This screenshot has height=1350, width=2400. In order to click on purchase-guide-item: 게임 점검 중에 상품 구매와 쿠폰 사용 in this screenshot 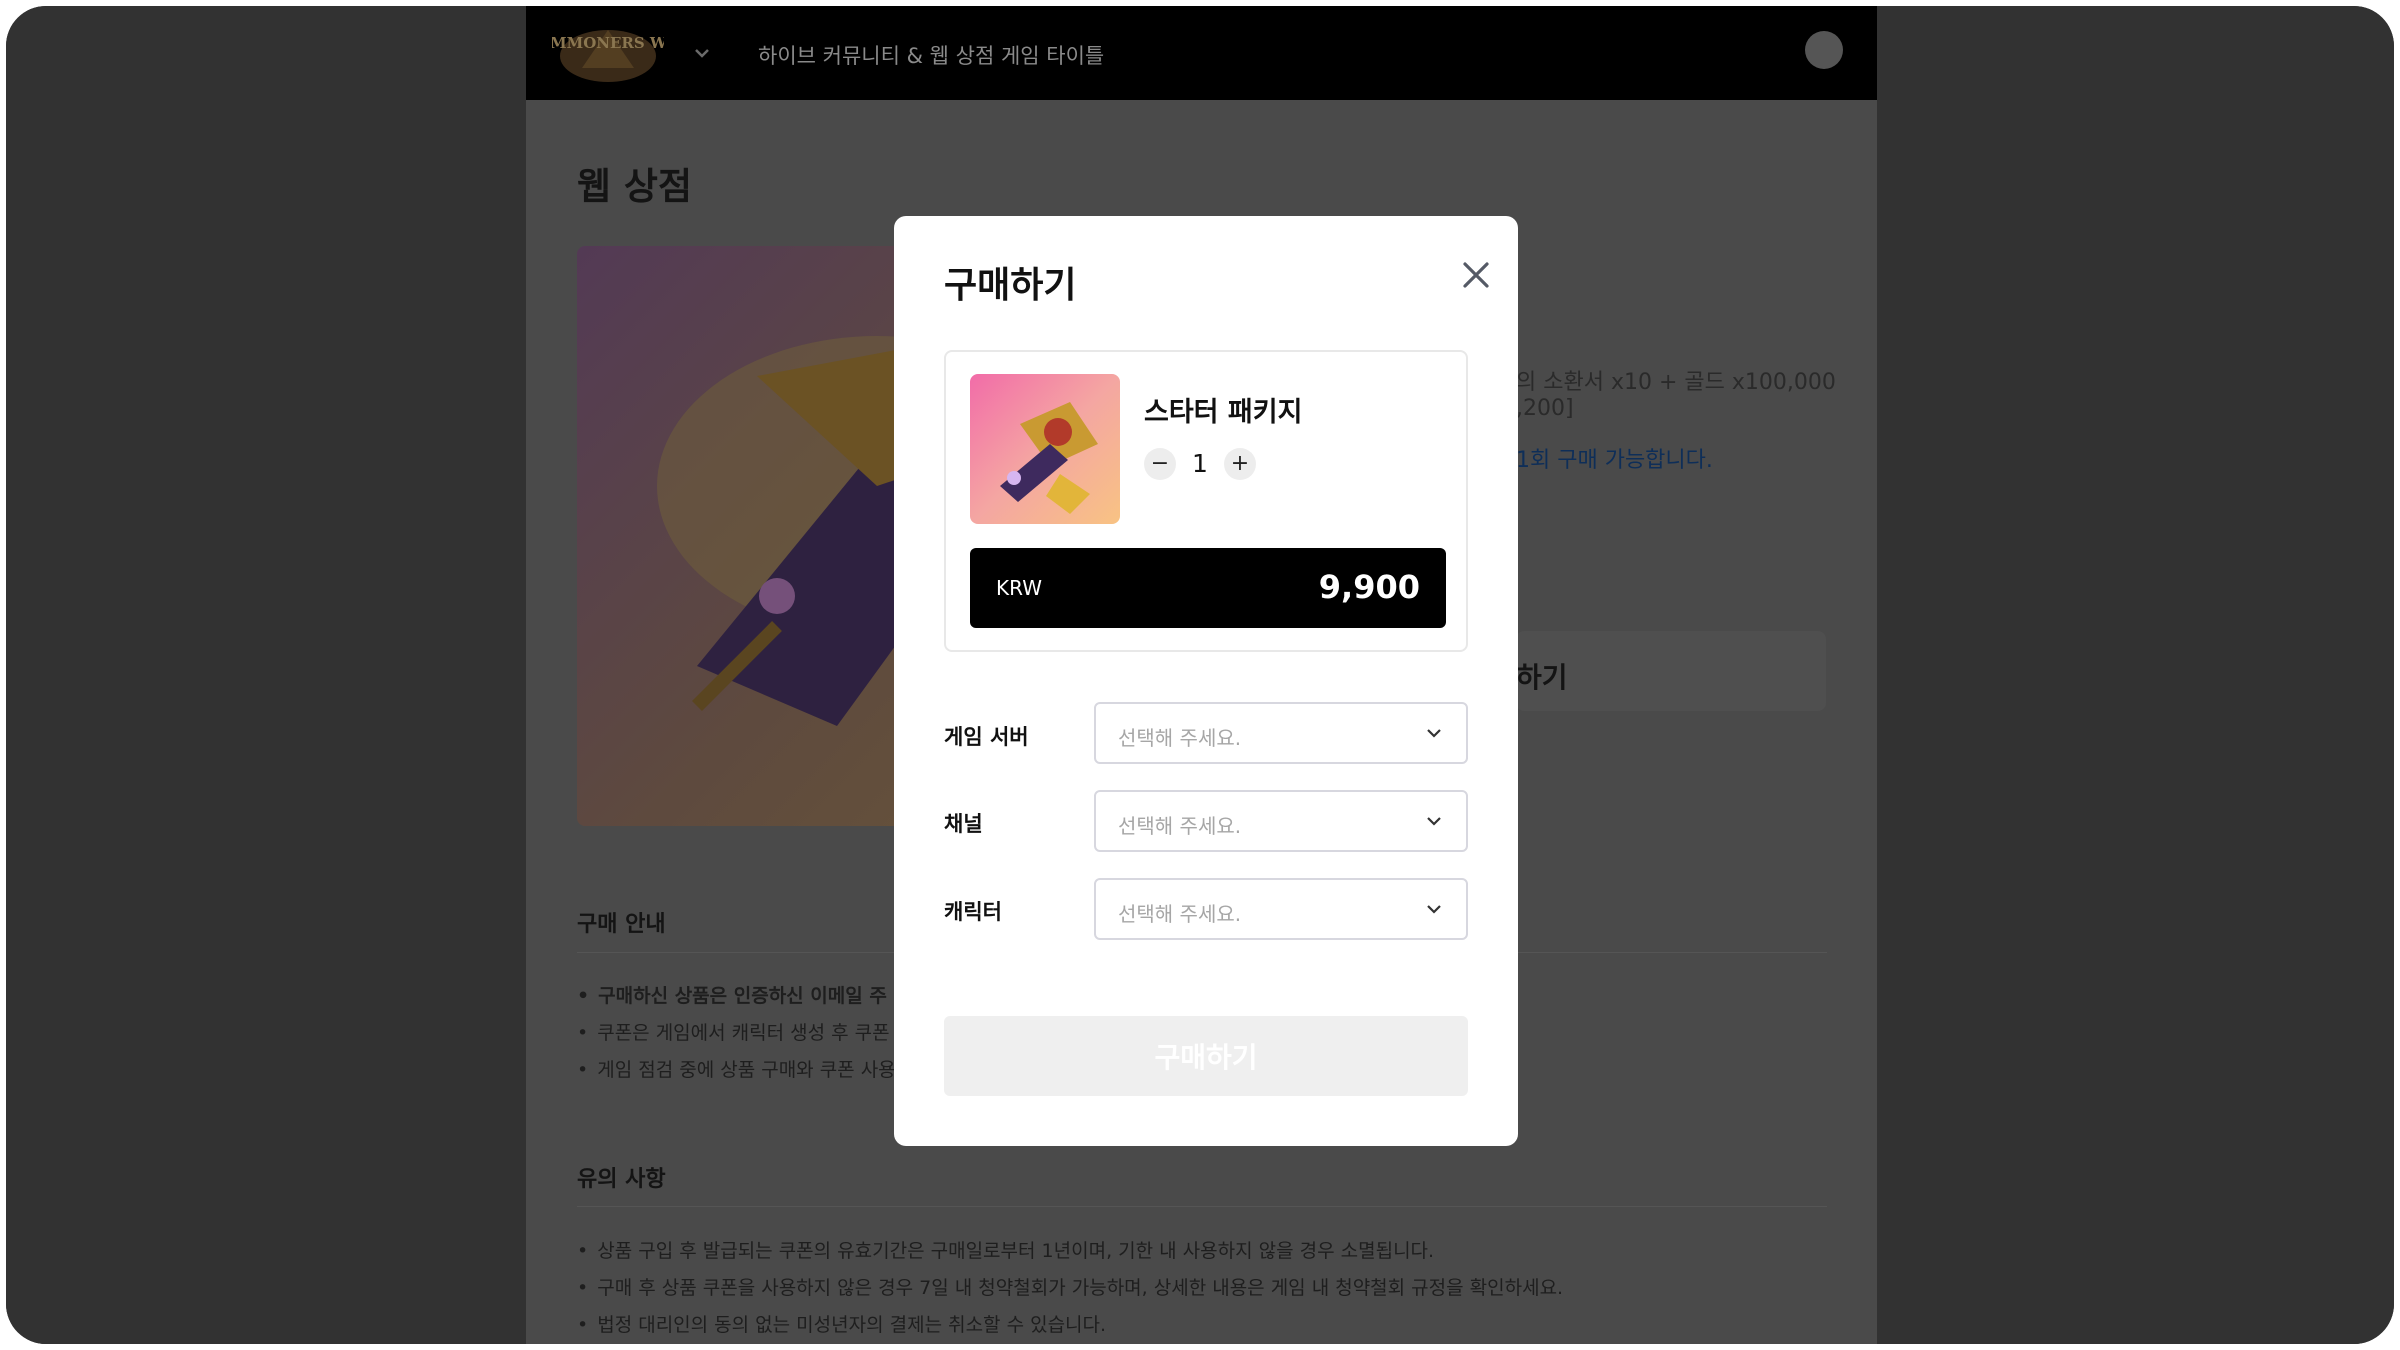, I will do `click(736, 1068)`.